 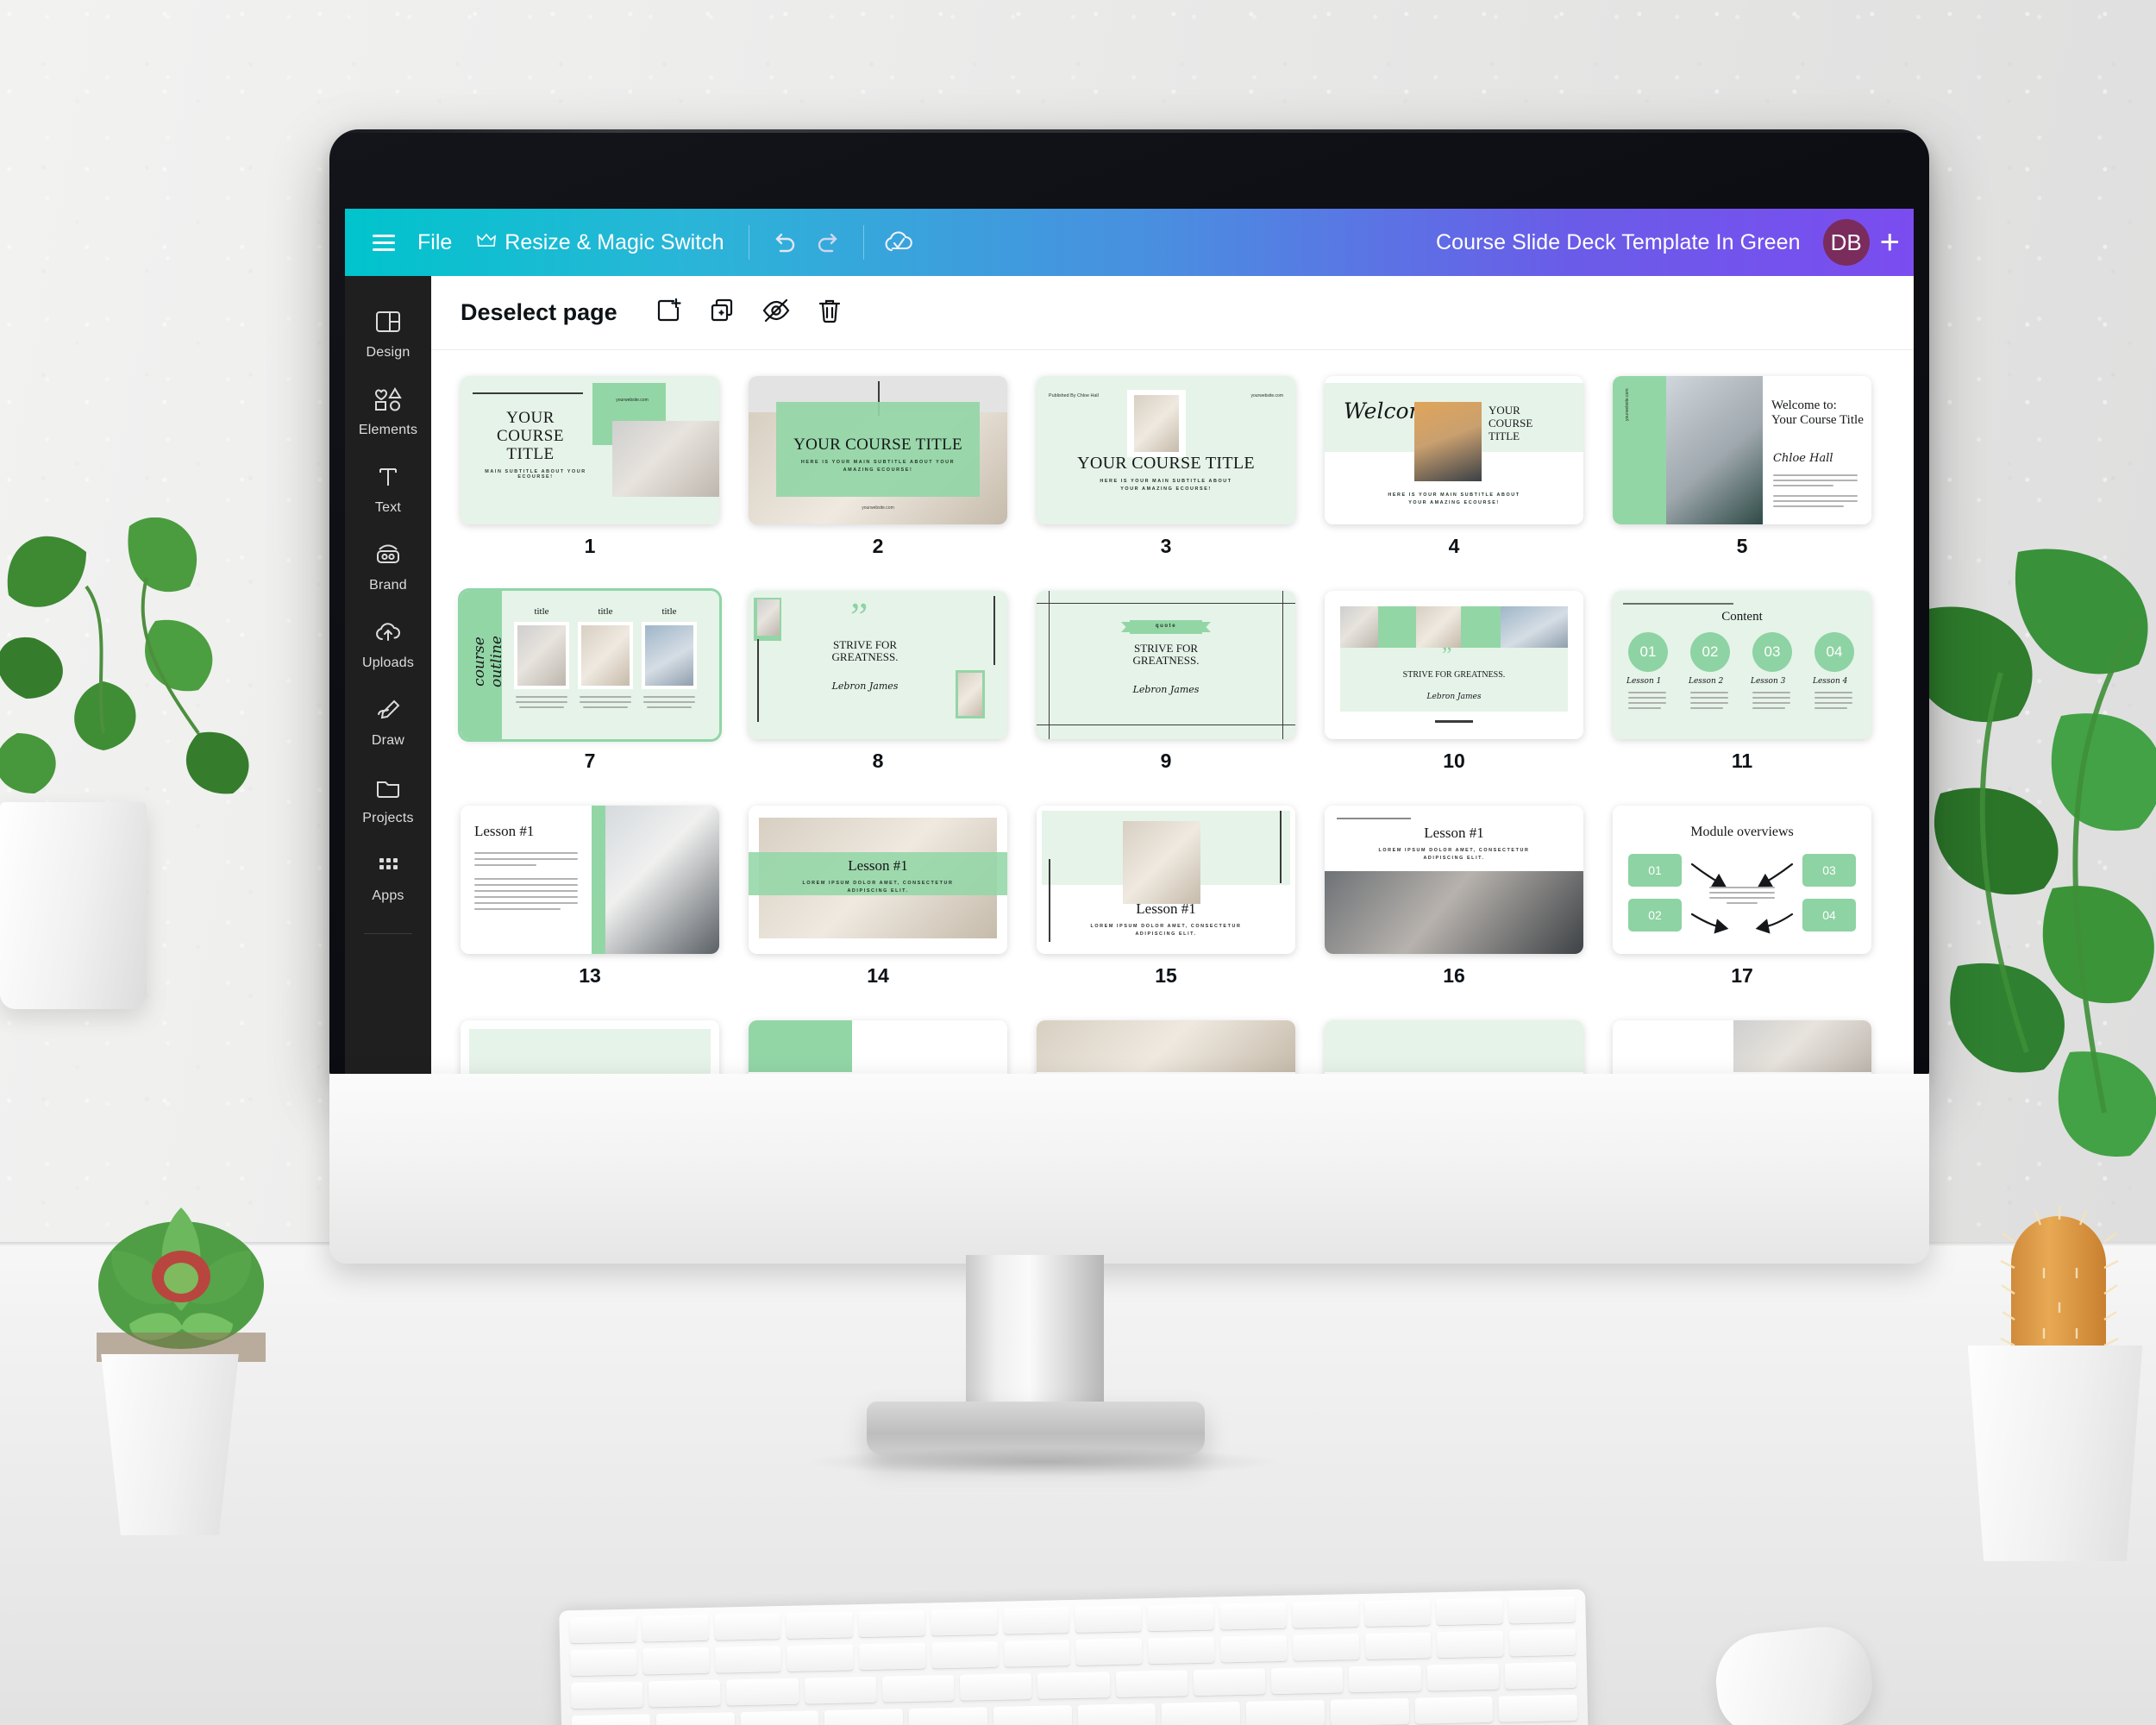 I want to click on page-number: 17, so click(x=1742, y=976).